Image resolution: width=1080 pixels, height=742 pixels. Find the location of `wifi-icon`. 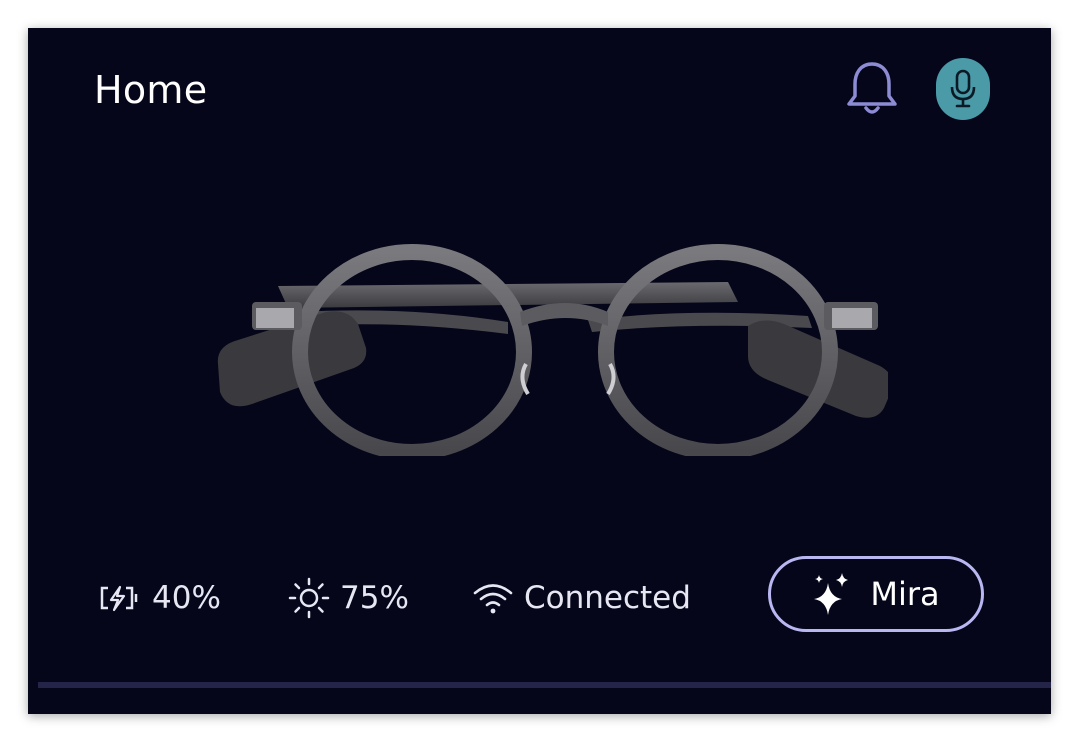

wifi-icon is located at coordinates (493, 599).